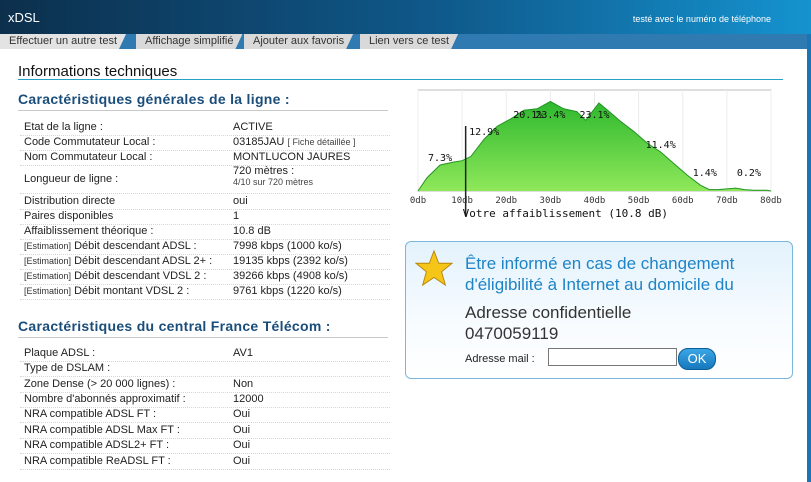 This screenshot has width=811, height=482. What do you see at coordinates (500, 359) in the screenshot?
I see `mail-label: Adresse mail :` at bounding box center [500, 359].